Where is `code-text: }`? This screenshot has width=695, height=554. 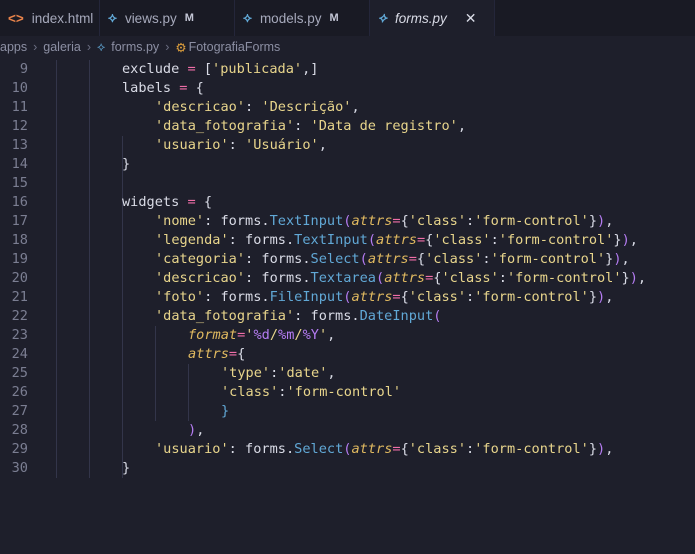
code-text: } is located at coordinates (126, 164).